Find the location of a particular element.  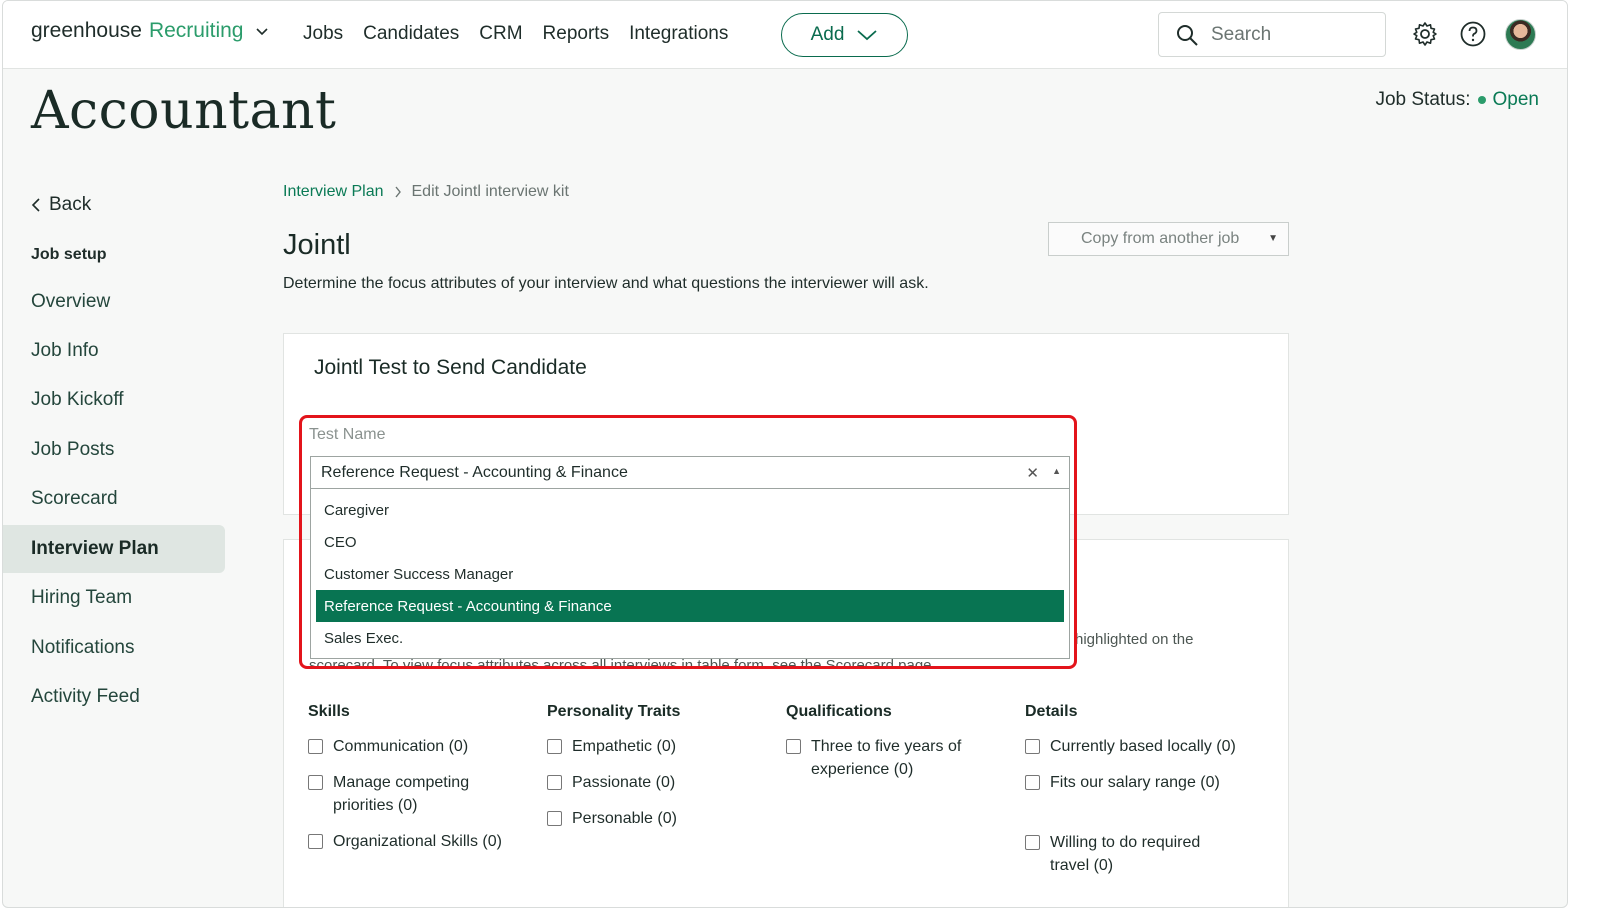

nav-link-jobs: Jobs is located at coordinates (323, 34).